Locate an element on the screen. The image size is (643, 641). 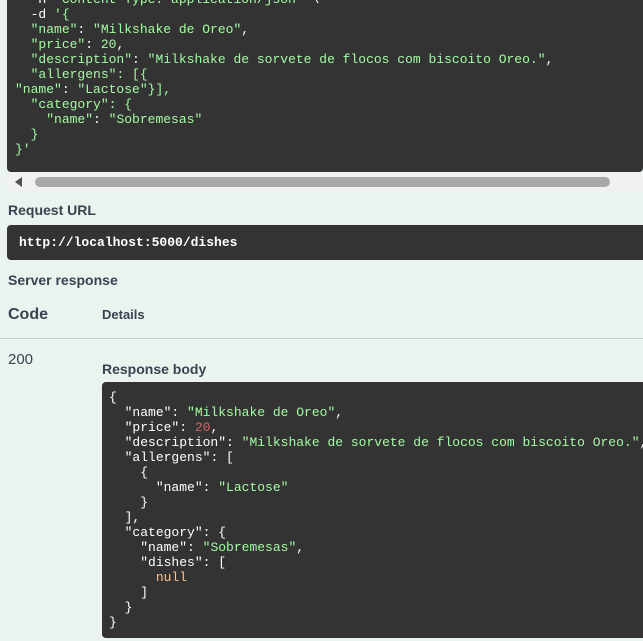
code-line: "name": "Sobremesas", is located at coordinates (206, 547).